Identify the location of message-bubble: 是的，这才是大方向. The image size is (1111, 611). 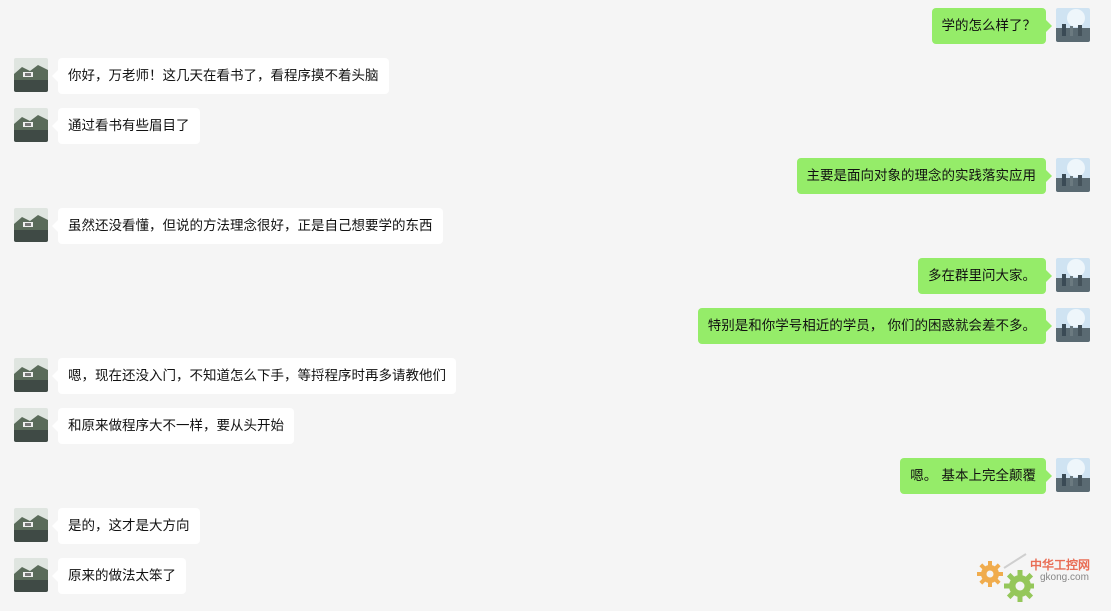
(126, 526).